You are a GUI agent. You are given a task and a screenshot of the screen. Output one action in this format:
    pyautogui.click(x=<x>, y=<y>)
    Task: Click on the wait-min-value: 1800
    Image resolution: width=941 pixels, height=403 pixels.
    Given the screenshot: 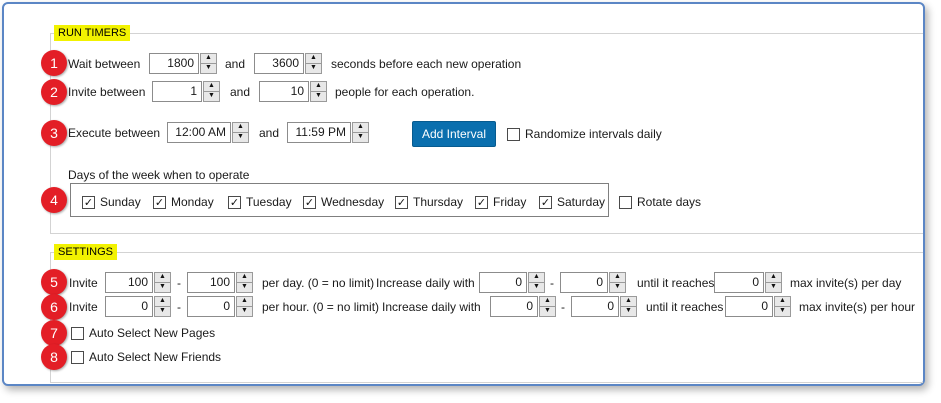 What is the action you would take?
    pyautogui.click(x=174, y=63)
    